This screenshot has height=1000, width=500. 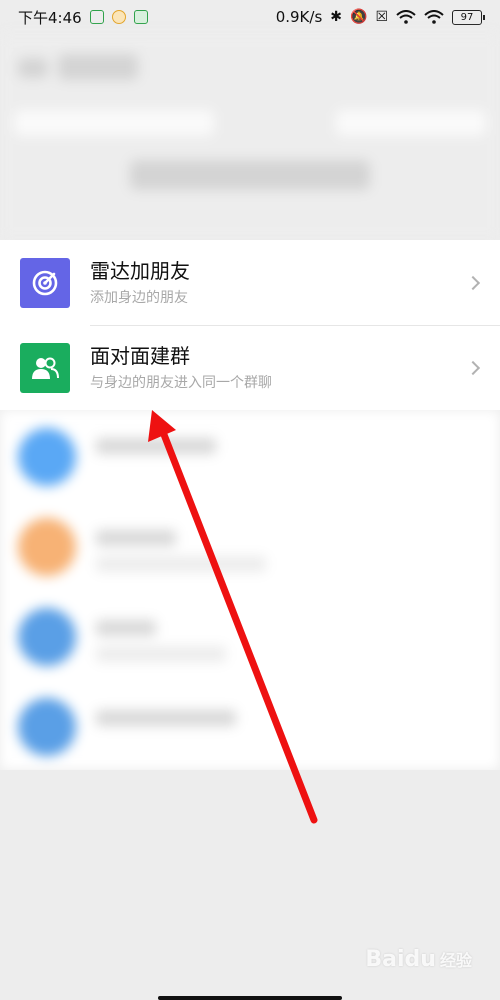 I want to click on sim-off-icon: ☒, so click(x=381, y=17).